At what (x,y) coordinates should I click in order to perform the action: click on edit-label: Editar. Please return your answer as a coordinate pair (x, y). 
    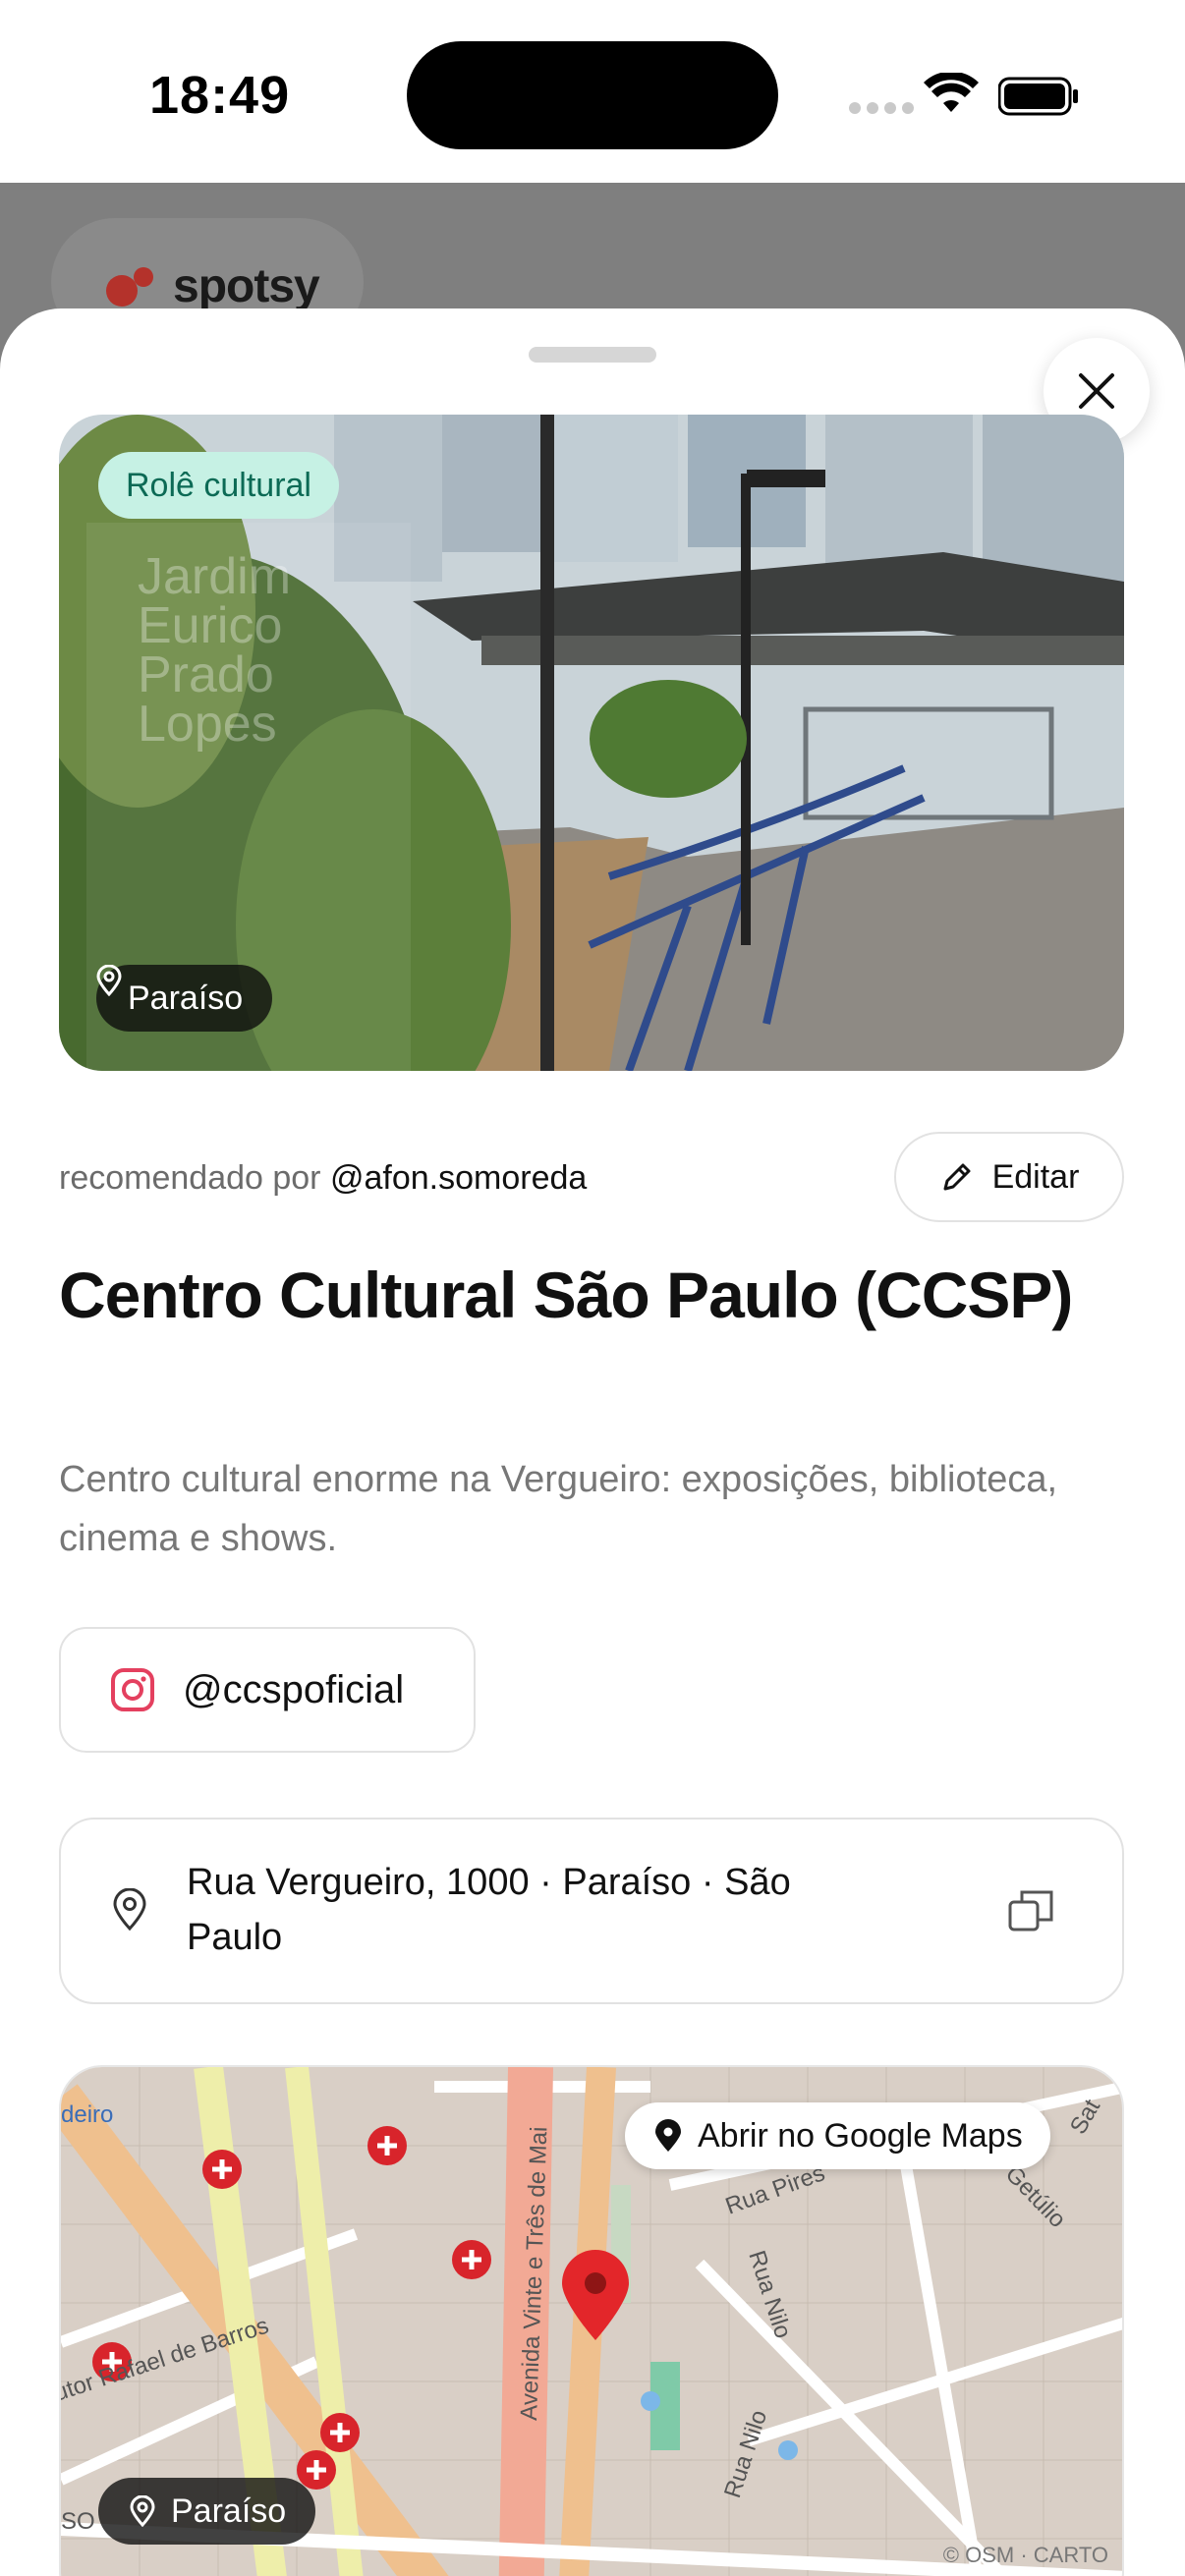
    Looking at the image, I should click on (1035, 1176).